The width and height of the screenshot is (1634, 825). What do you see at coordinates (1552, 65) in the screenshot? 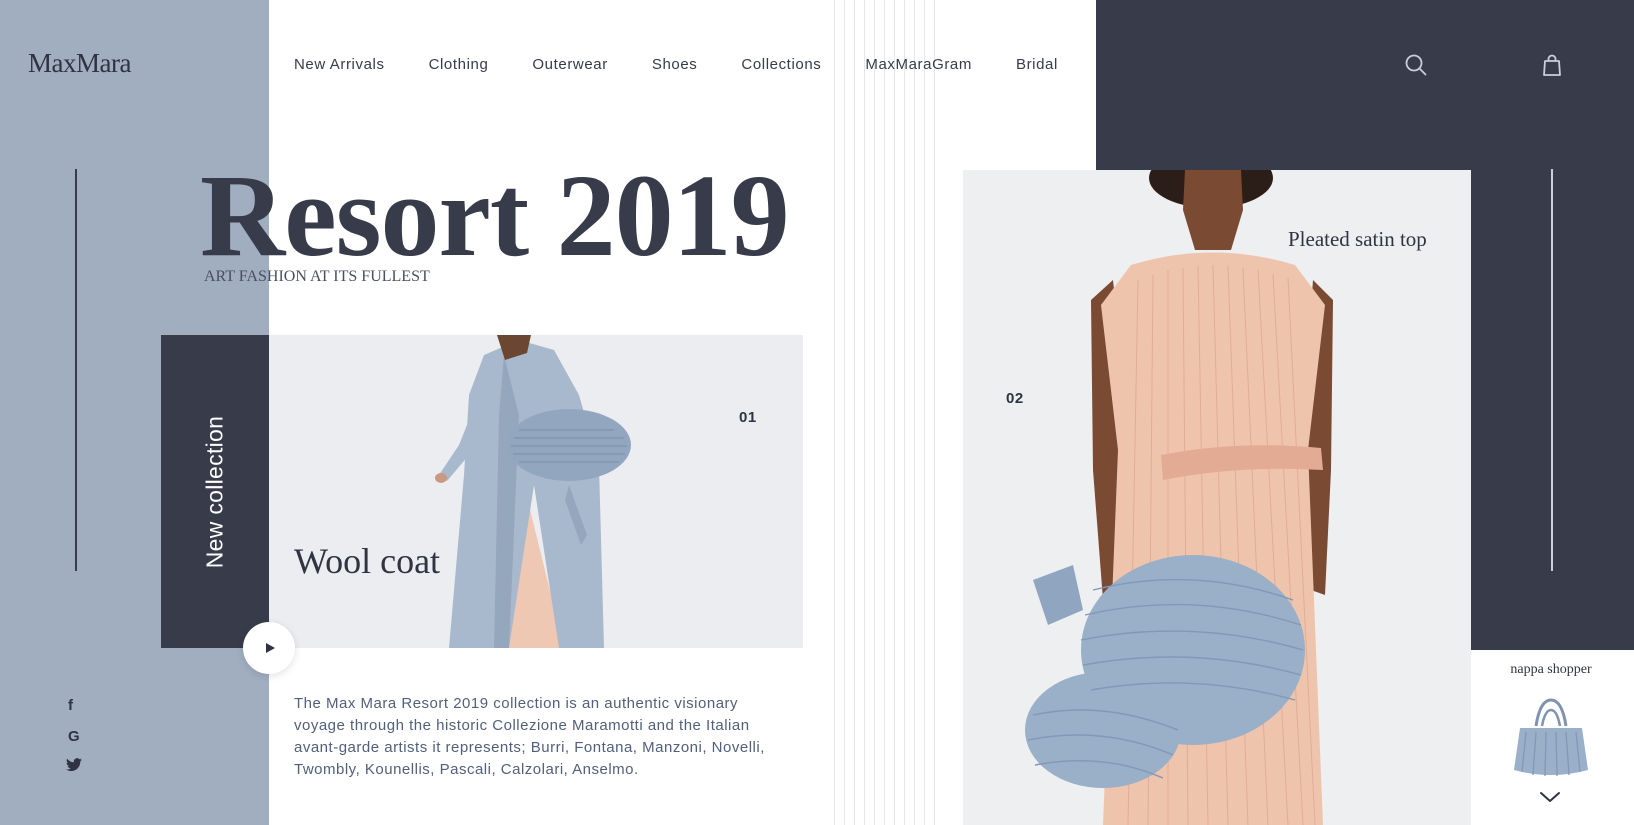
I see `shopping-bag-icon` at bounding box center [1552, 65].